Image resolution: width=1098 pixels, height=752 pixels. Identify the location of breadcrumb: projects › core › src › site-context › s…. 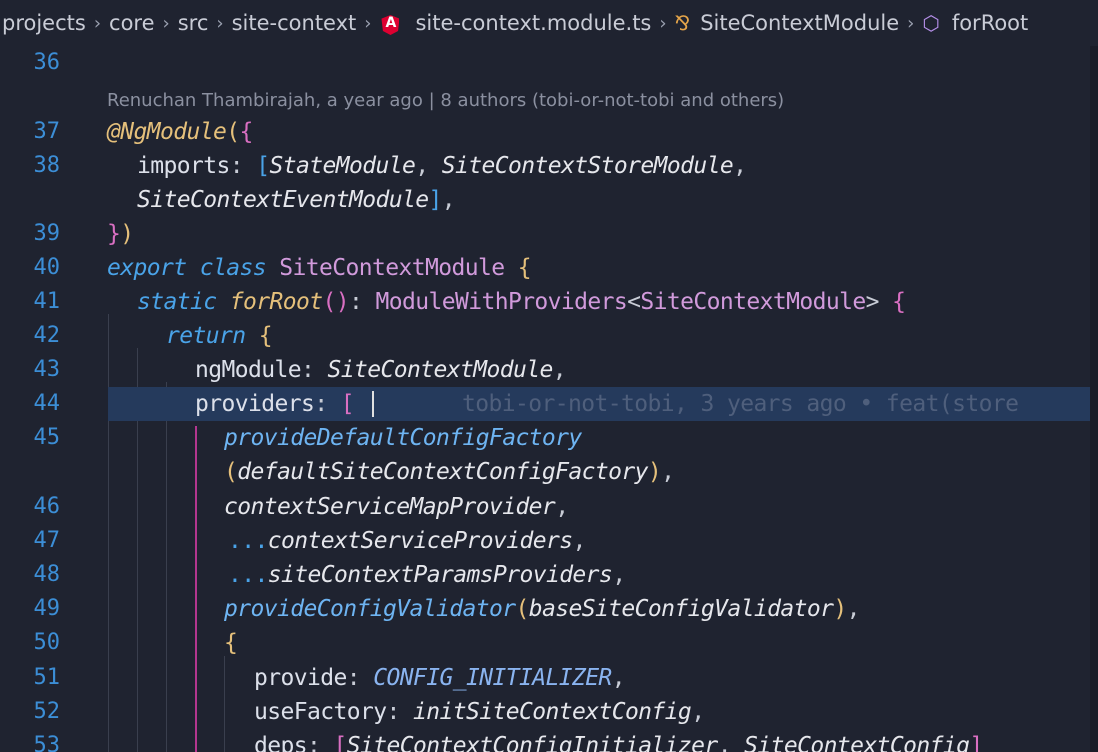
(549, 23).